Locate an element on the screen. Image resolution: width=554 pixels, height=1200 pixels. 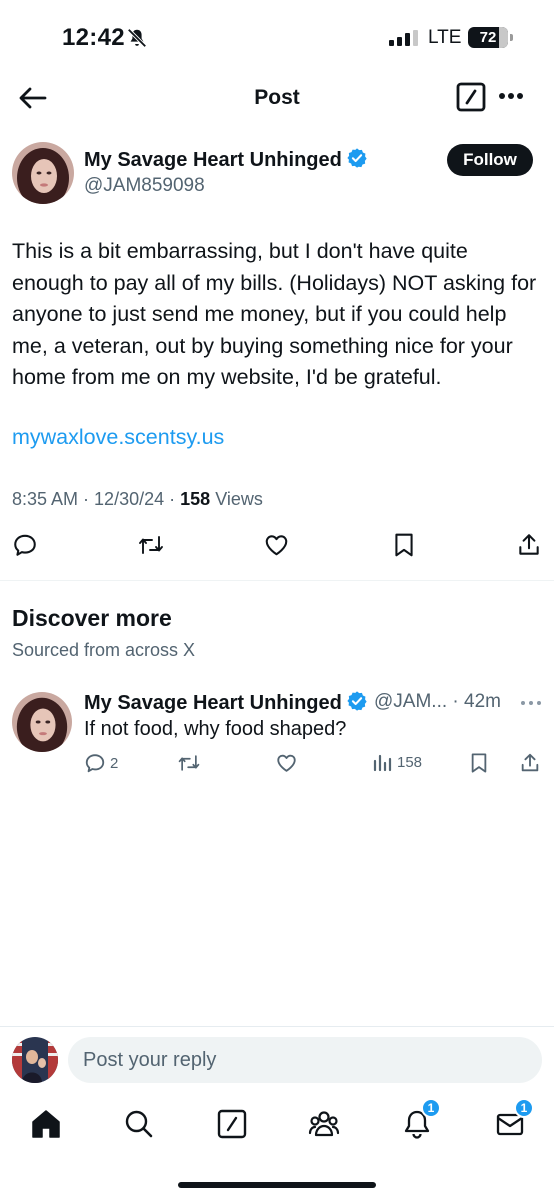
share-button is located at coordinates (529, 545).